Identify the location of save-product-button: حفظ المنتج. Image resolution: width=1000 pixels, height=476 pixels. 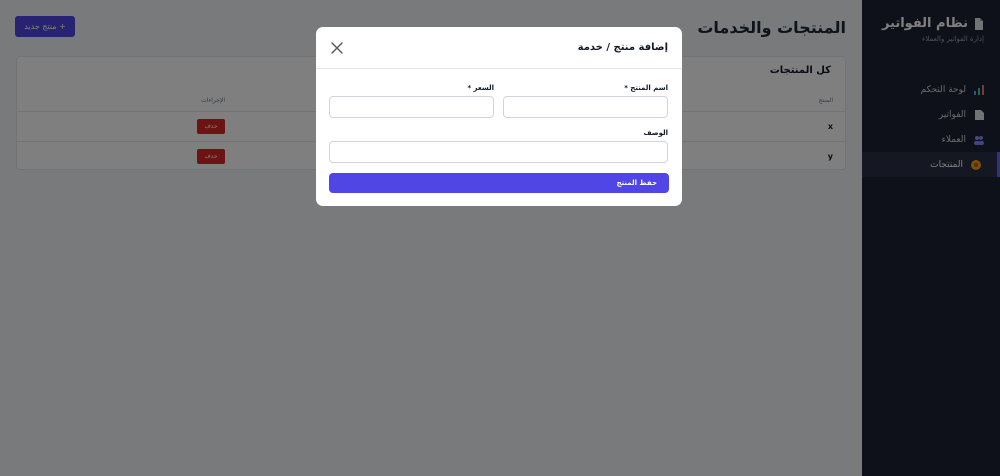
(499, 183).